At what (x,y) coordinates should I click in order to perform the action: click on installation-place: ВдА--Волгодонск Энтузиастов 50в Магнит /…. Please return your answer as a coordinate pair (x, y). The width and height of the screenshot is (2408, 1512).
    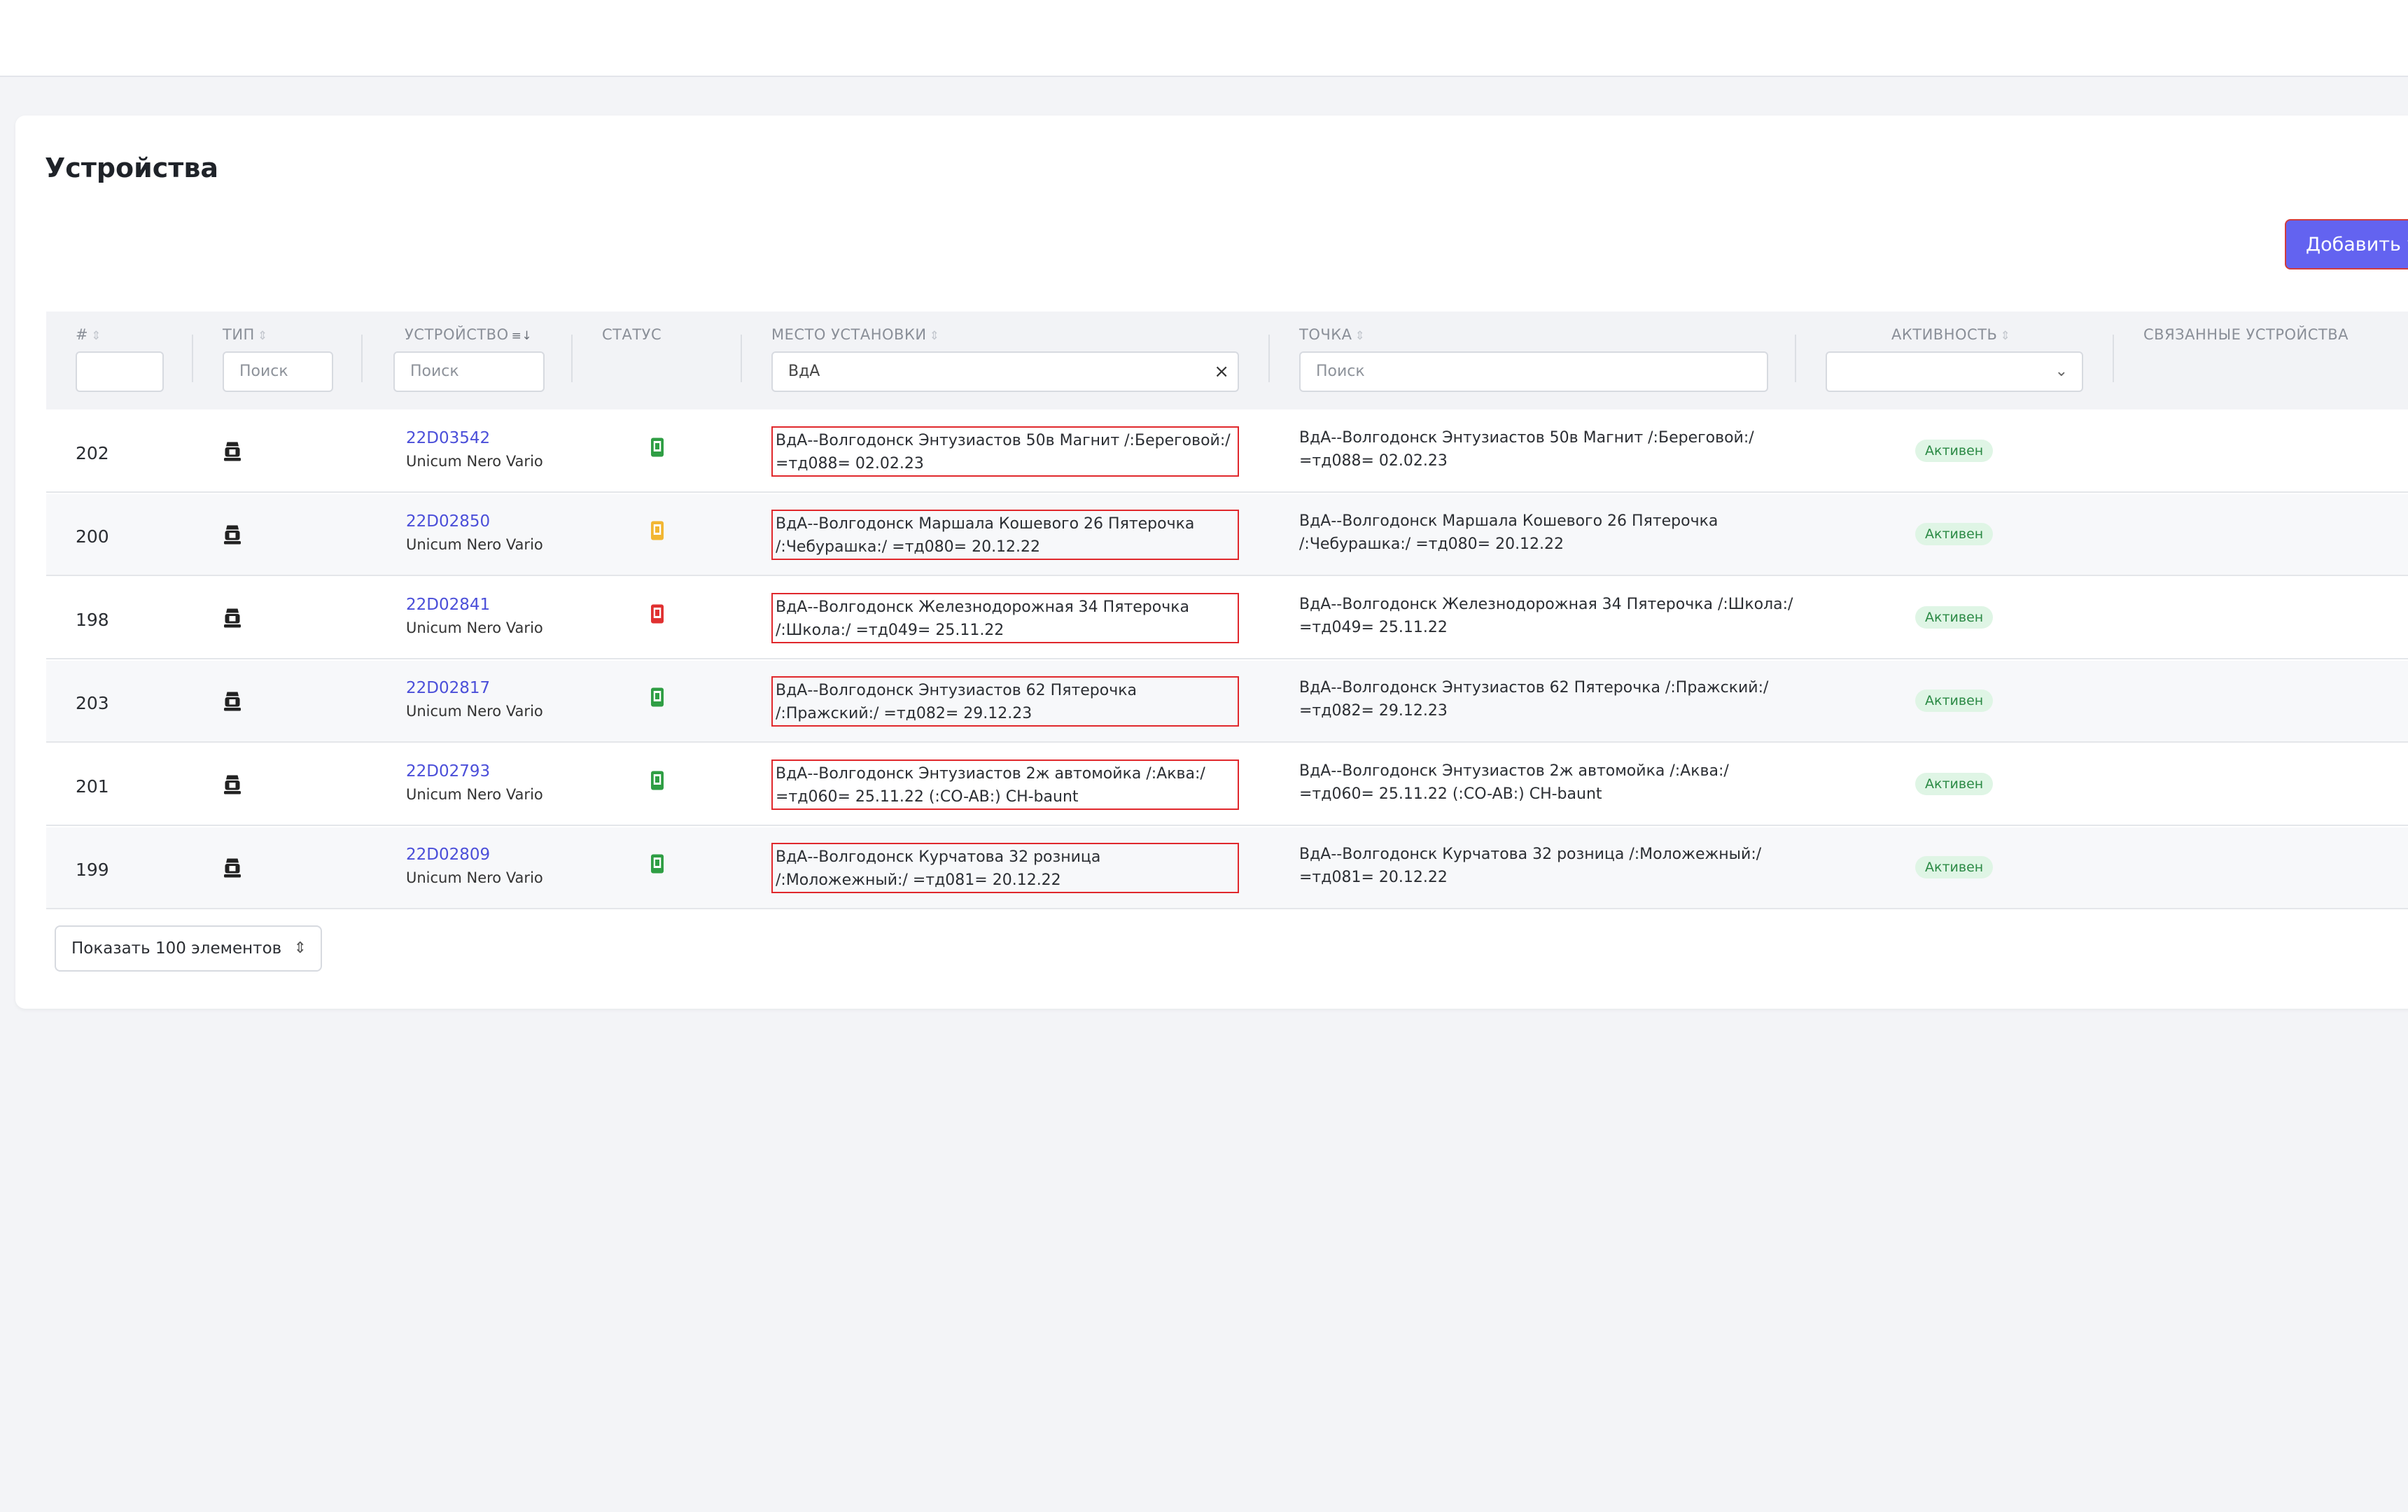
    Looking at the image, I should click on (1005, 451).